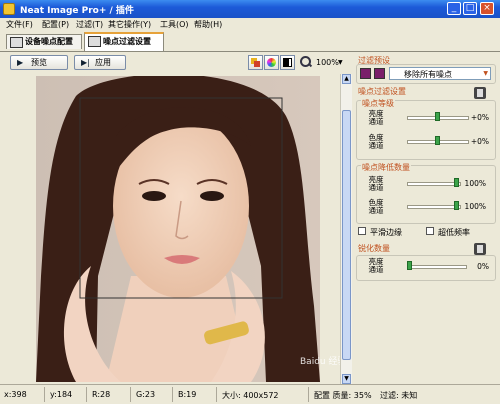 The width and height of the screenshot is (500, 404). What do you see at coordinates (250, 24) in the screenshot?
I see `menu-bar: 文件(F) 配置(P) 过滤(T) 其它操作(Y) 工具(O) 帮助(H)` at bounding box center [250, 24].